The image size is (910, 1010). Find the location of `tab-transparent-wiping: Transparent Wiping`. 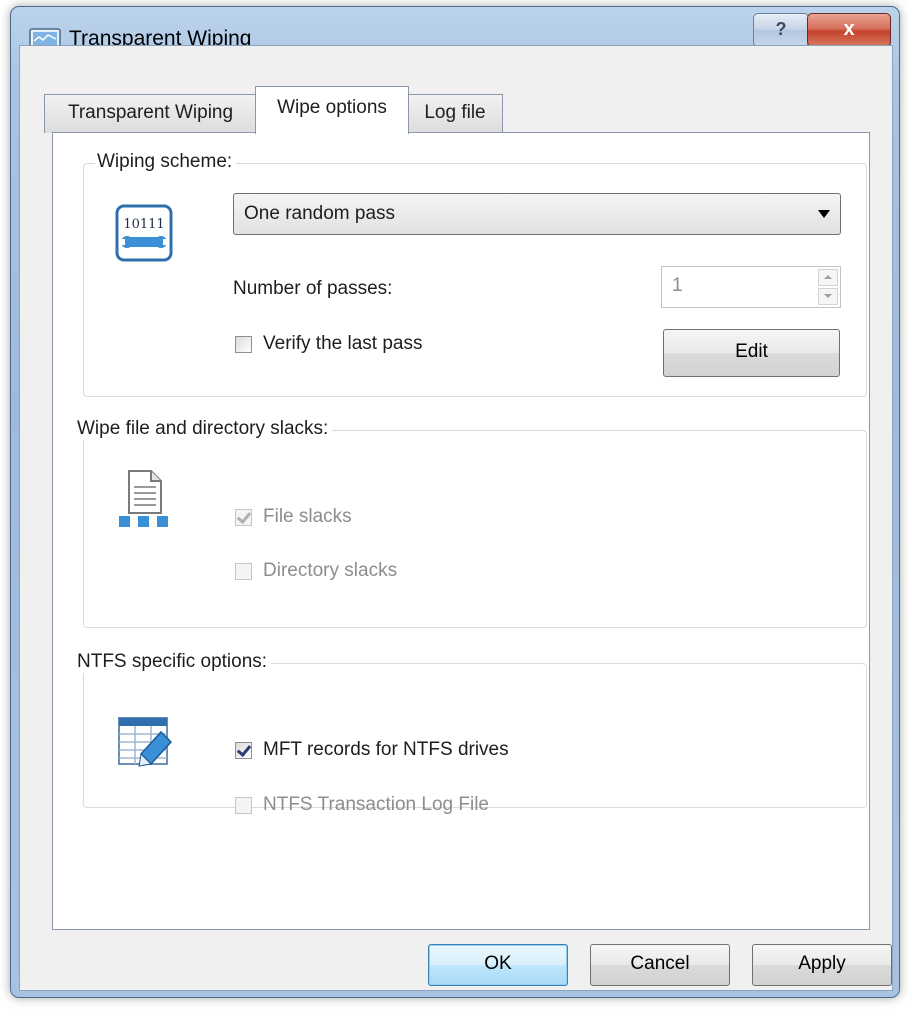

tab-transparent-wiping: Transparent Wiping is located at coordinates (150, 113).